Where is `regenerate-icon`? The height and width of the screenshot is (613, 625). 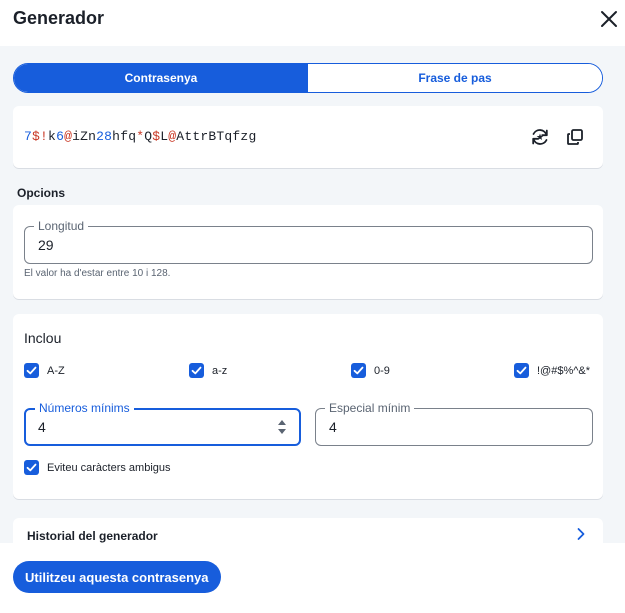 regenerate-icon is located at coordinates (540, 137).